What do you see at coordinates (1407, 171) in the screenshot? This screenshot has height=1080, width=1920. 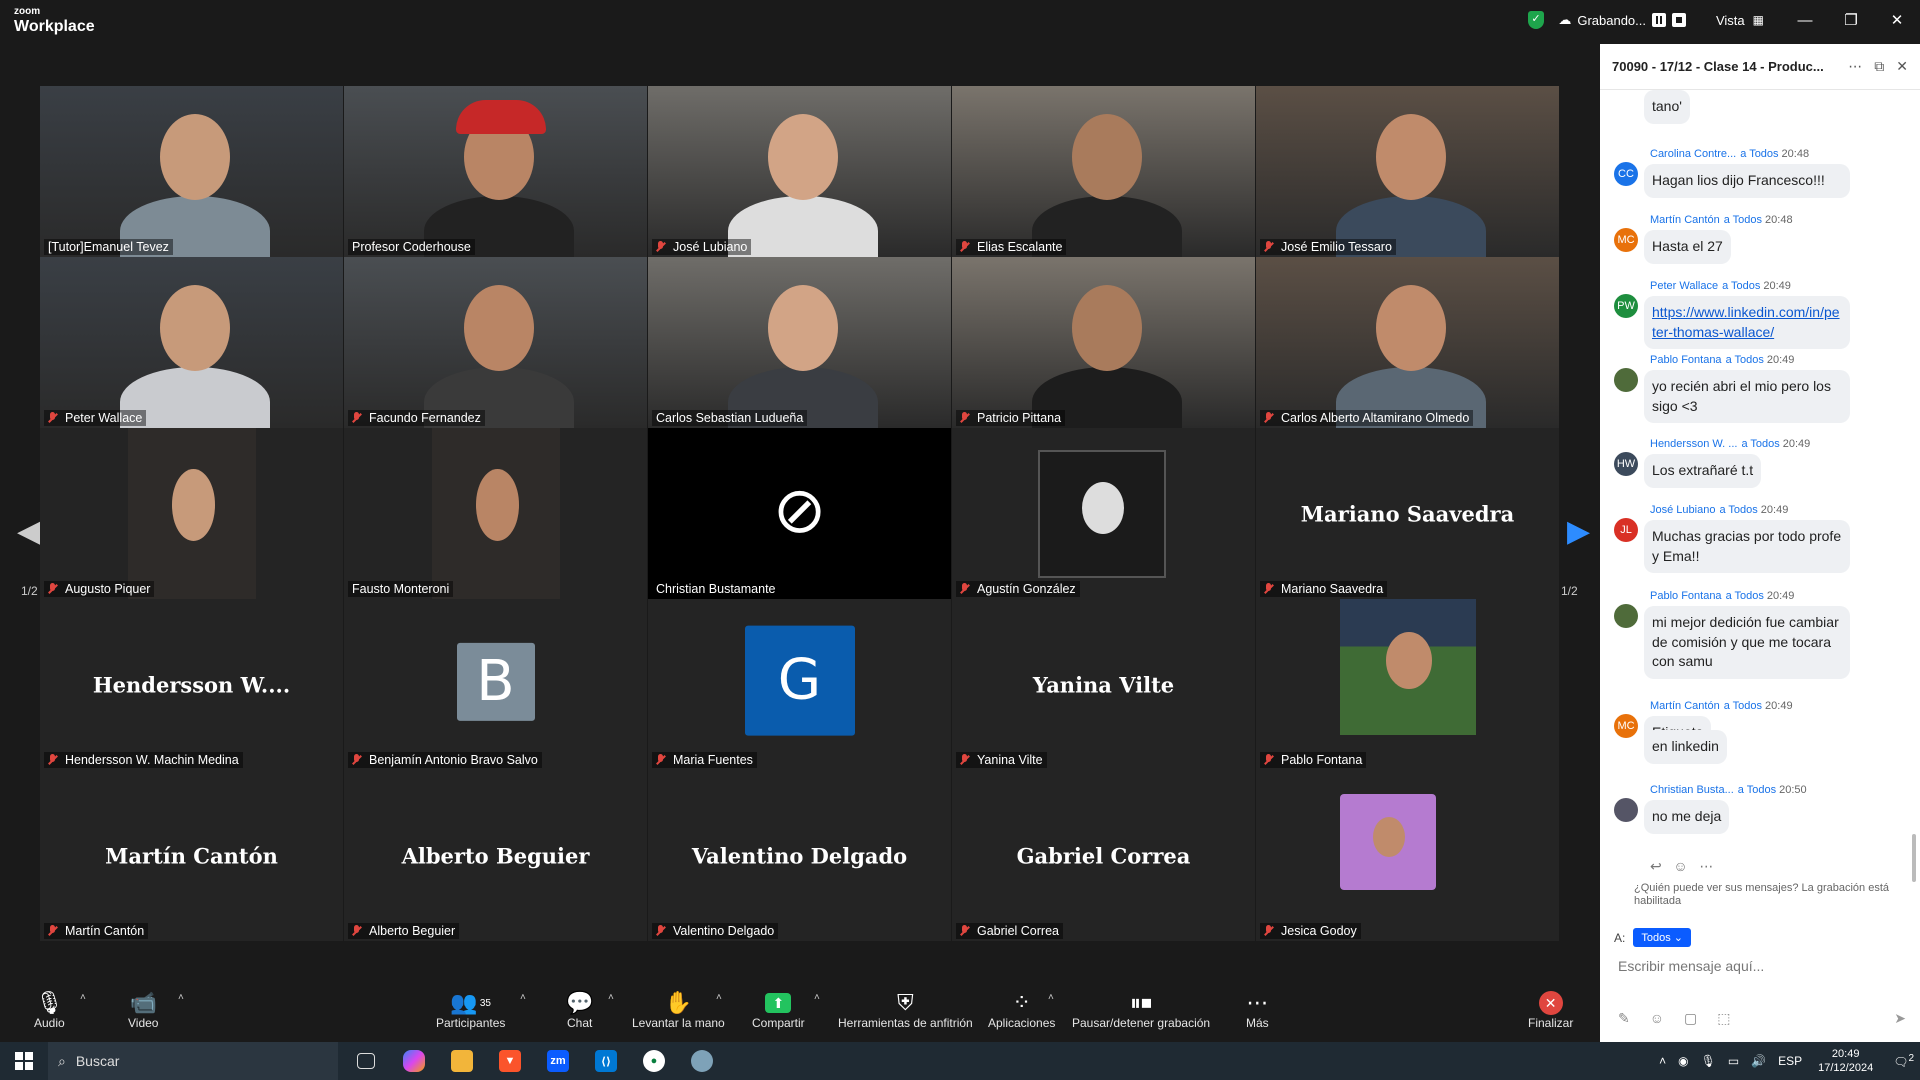 I see `participant-tile: José Emilio Tessaro` at bounding box center [1407, 171].